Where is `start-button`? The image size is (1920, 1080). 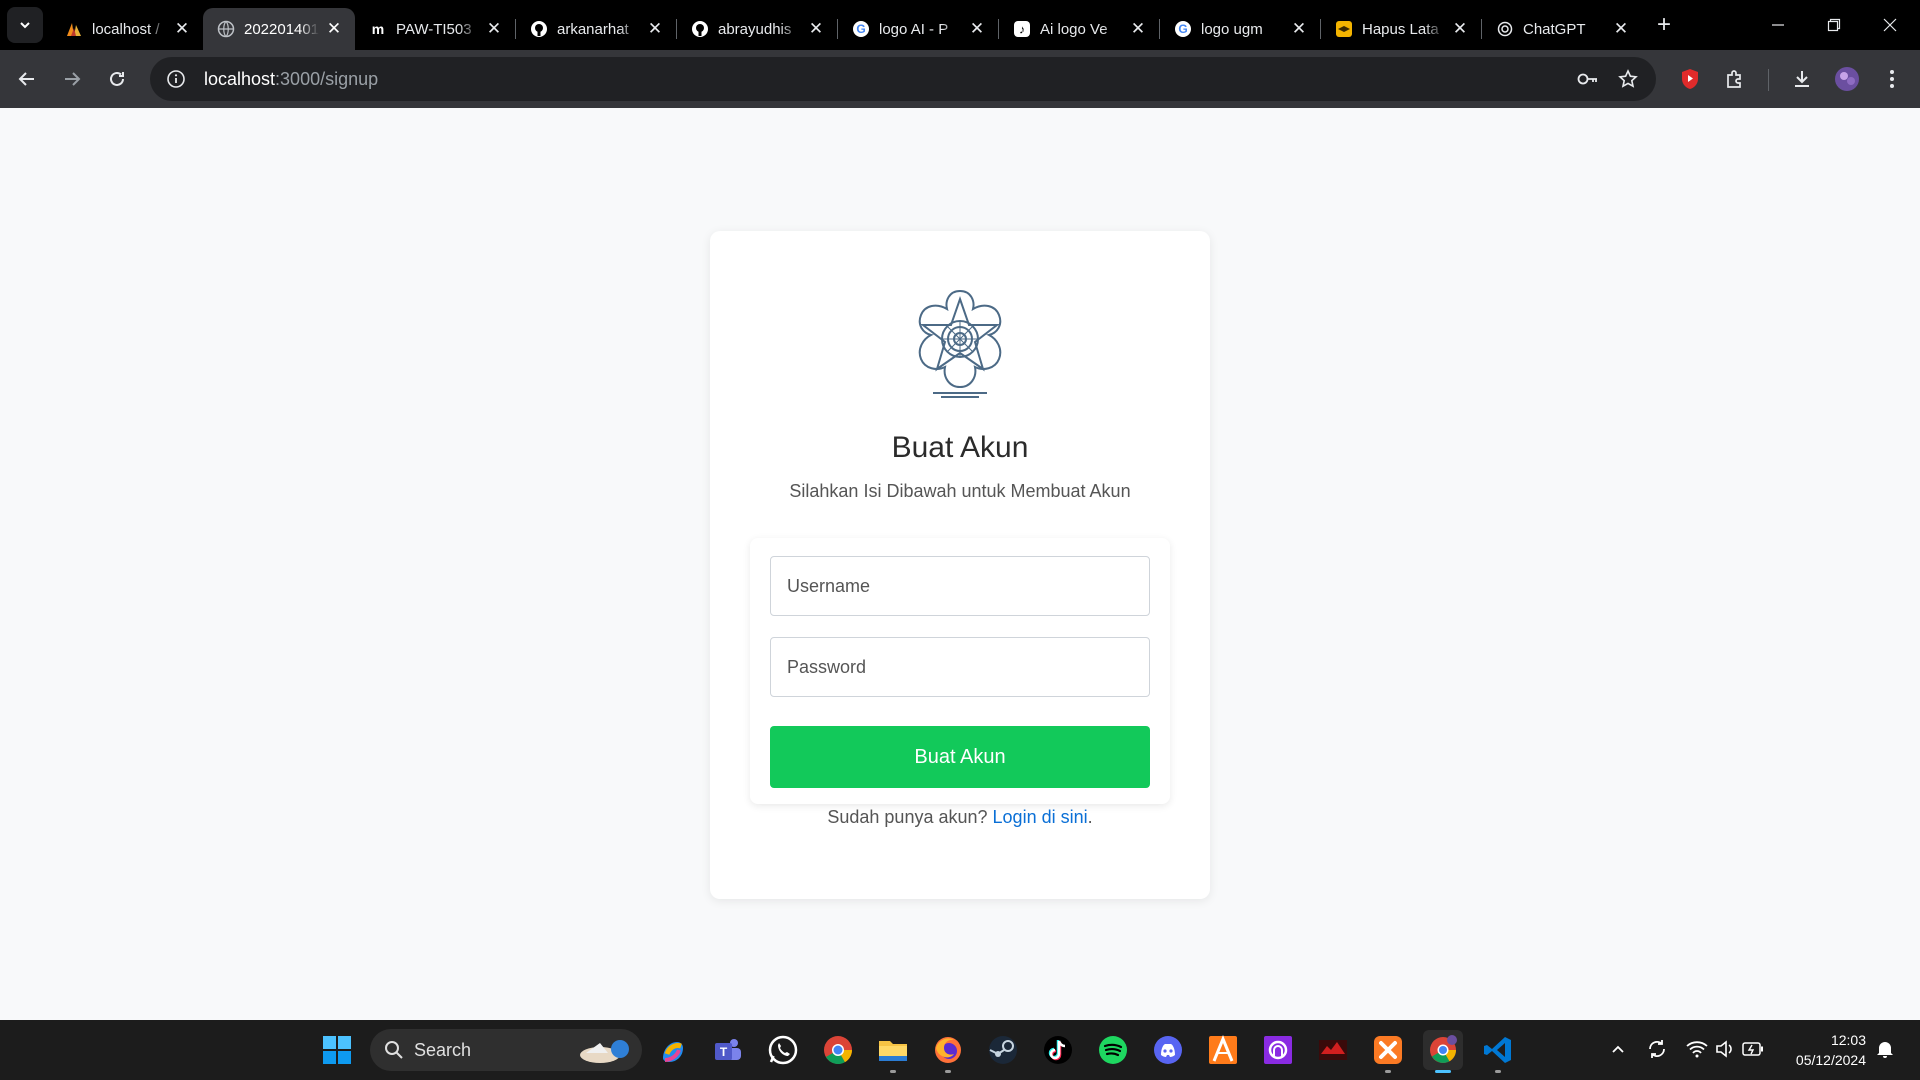 start-button is located at coordinates (337, 1050).